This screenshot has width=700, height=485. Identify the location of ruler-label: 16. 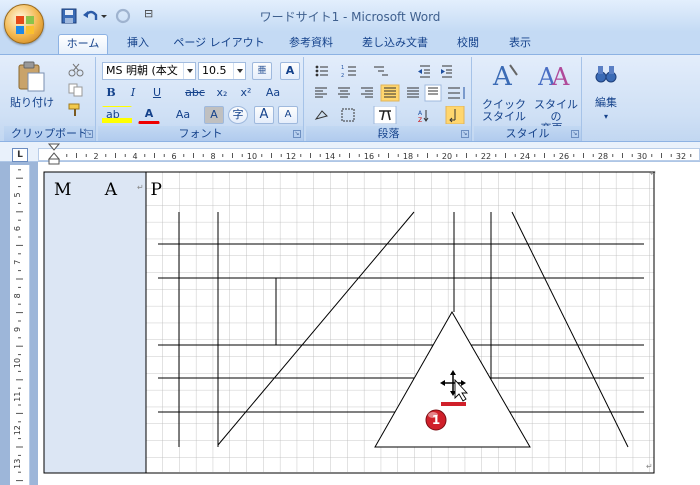
(369, 156).